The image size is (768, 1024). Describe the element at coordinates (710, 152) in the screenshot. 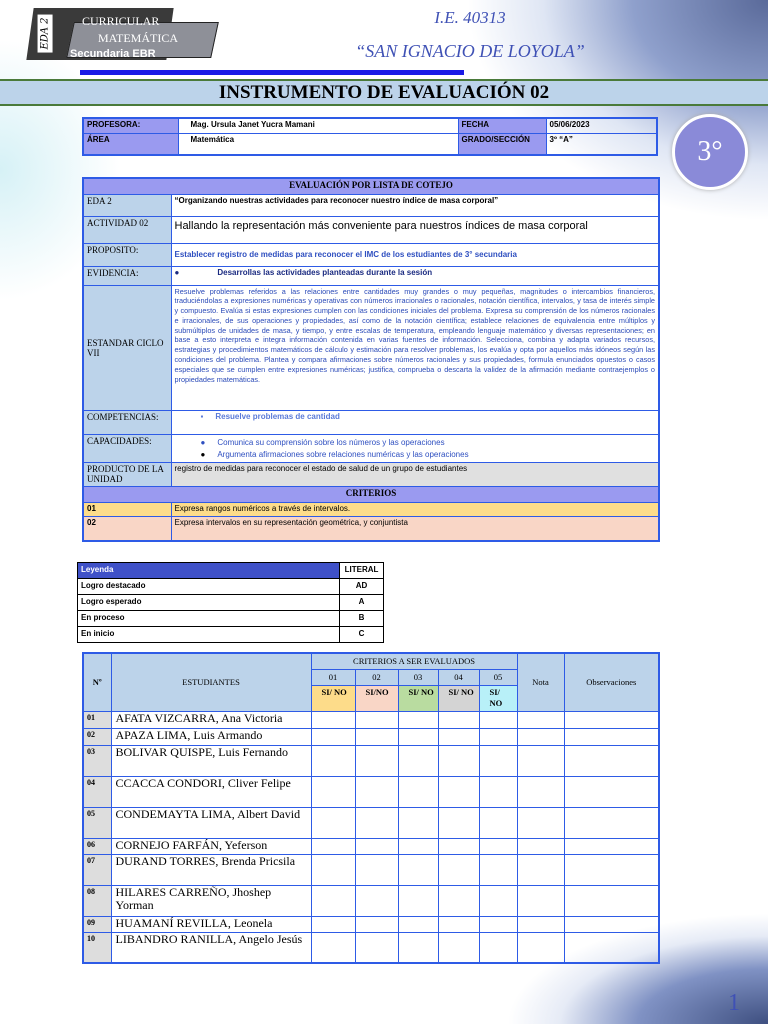

I see `grade-badge: 3°` at that location.